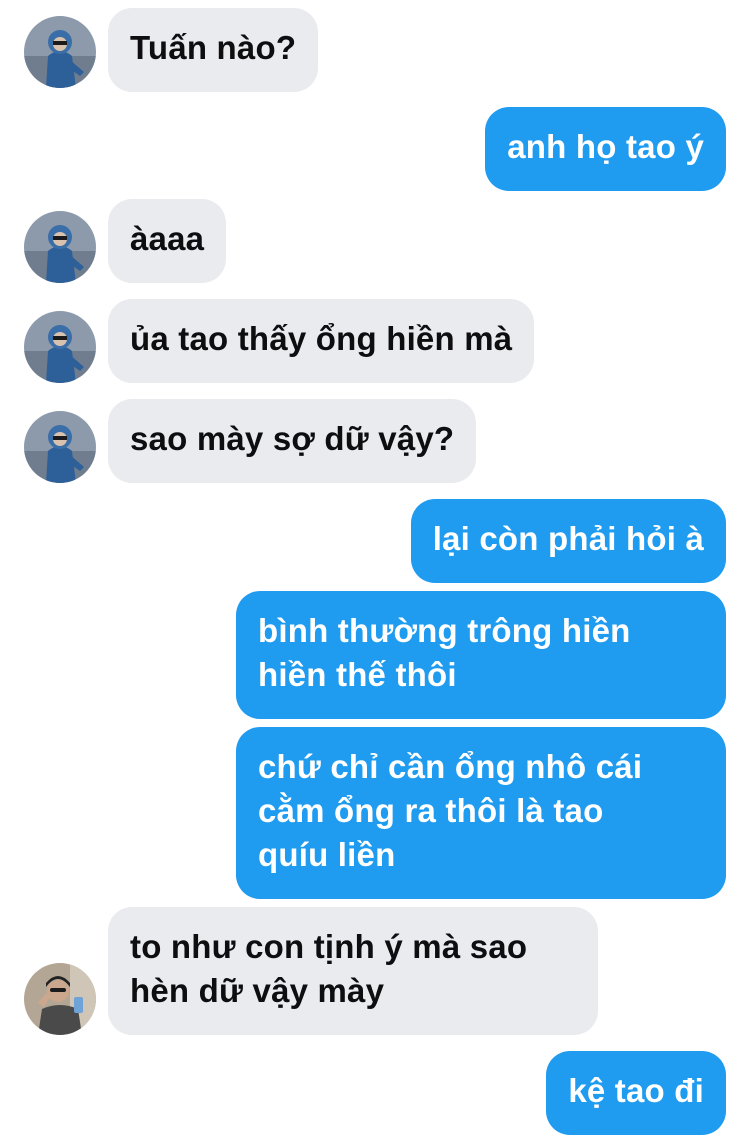  I want to click on message-row: lại còn phải hỏi à, so click(375, 541).